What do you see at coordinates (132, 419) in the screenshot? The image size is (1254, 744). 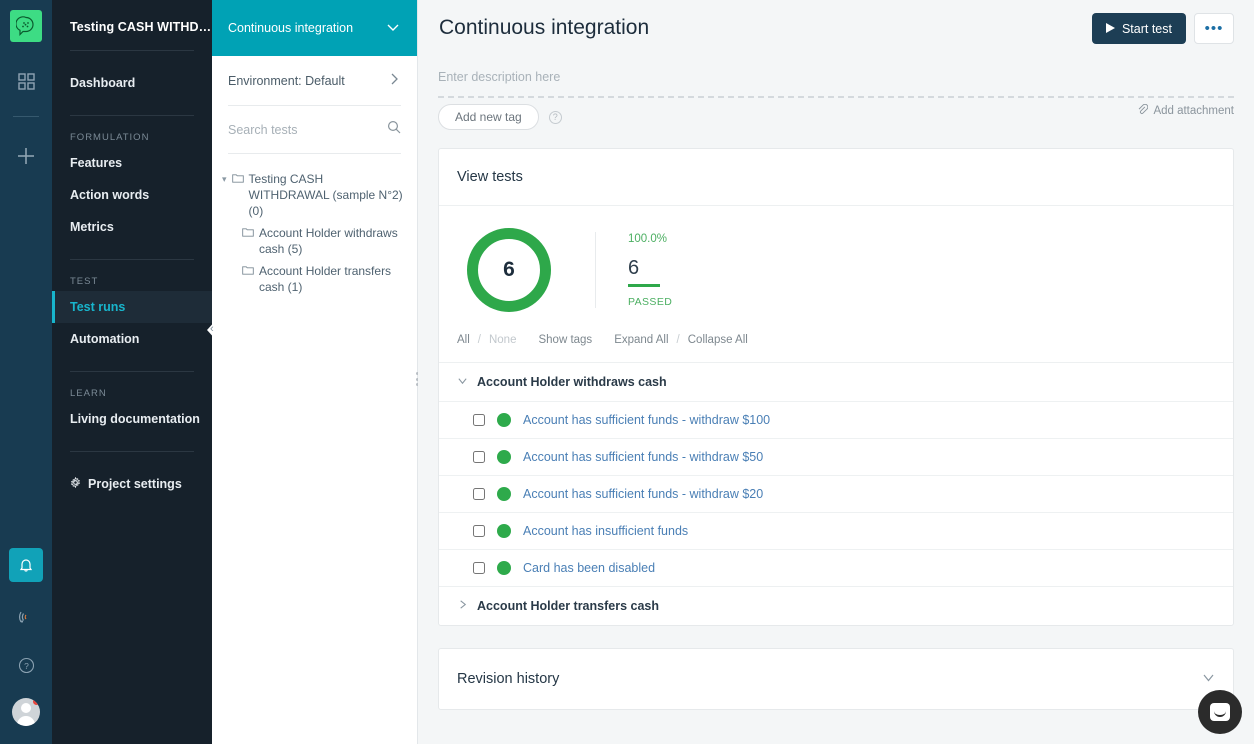 I see `sidebar-item-living-documentation: Living documentation` at bounding box center [132, 419].